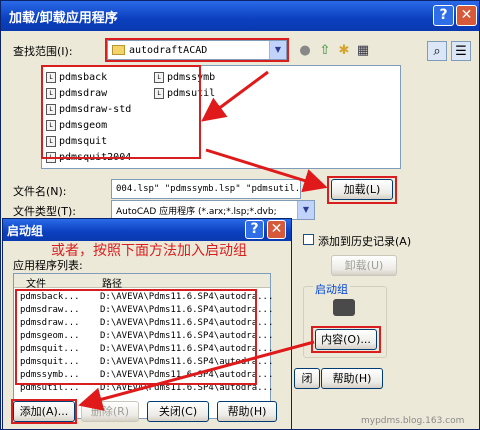 The height and width of the screenshot is (430, 480). What do you see at coordinates (235, 96) in the screenshot?
I see `arrow-to-file-list` at bounding box center [235, 96].